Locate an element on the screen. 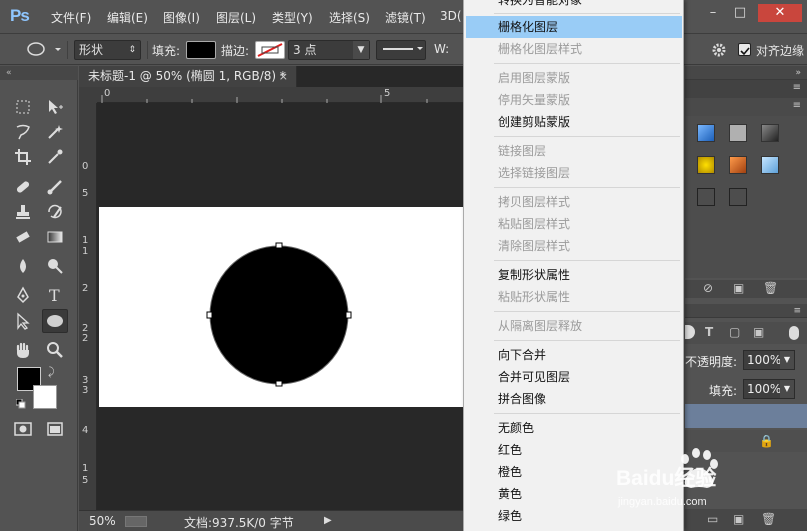 The width and height of the screenshot is (807, 531). menu-layer: 图层(L) is located at coordinates (236, 17).